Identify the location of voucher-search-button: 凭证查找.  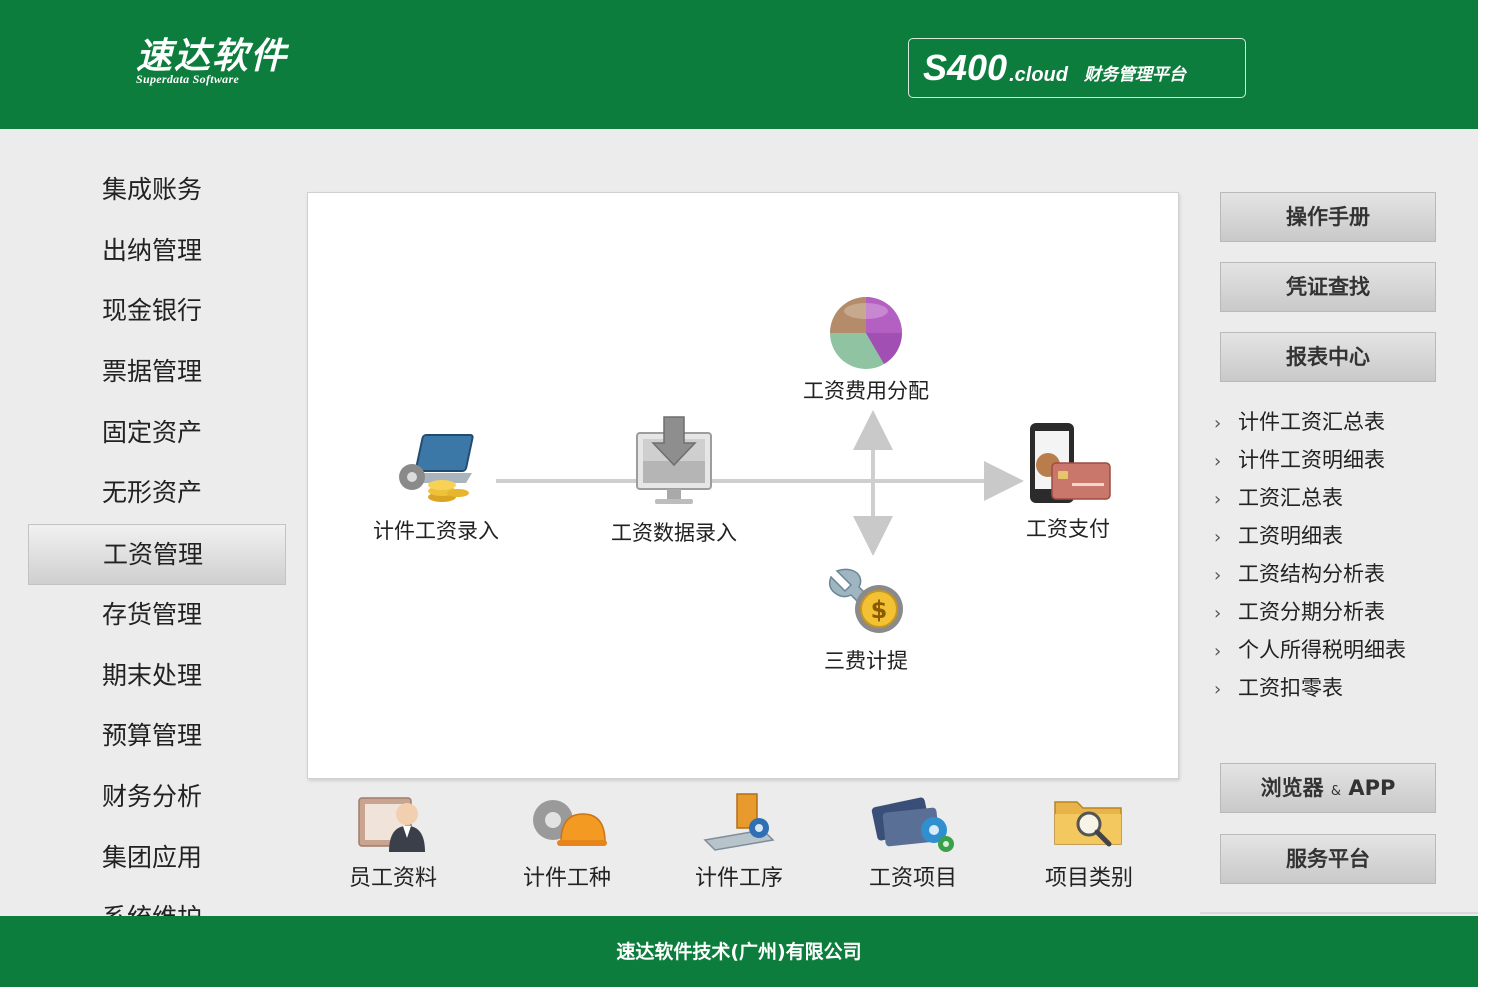
(1328, 287).